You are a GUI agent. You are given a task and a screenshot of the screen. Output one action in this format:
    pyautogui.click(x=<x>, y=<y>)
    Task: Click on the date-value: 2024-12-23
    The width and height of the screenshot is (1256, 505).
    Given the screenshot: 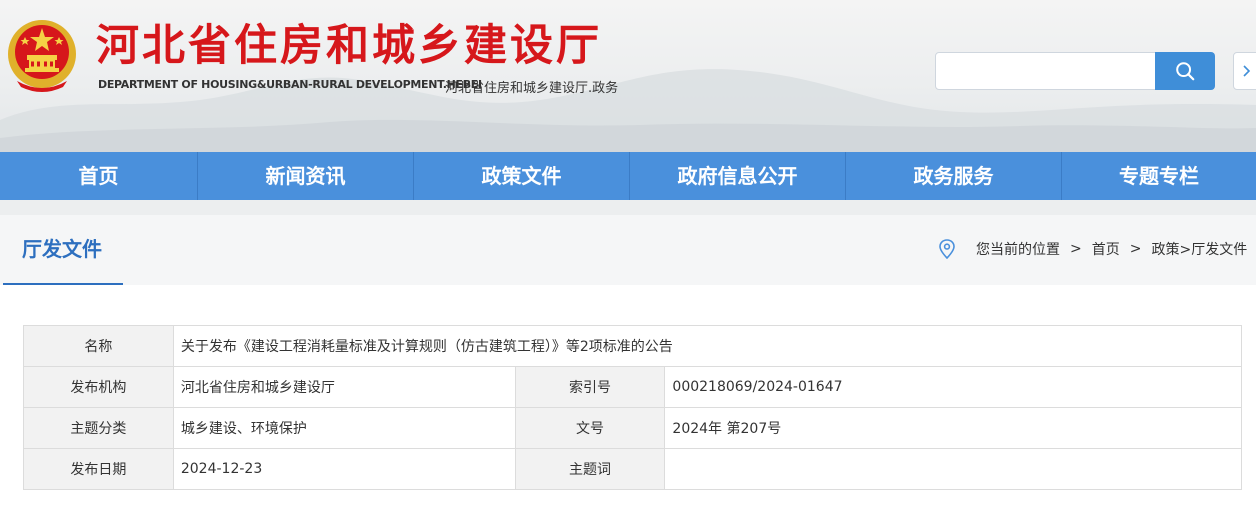 What is the action you would take?
    pyautogui.click(x=344, y=469)
    